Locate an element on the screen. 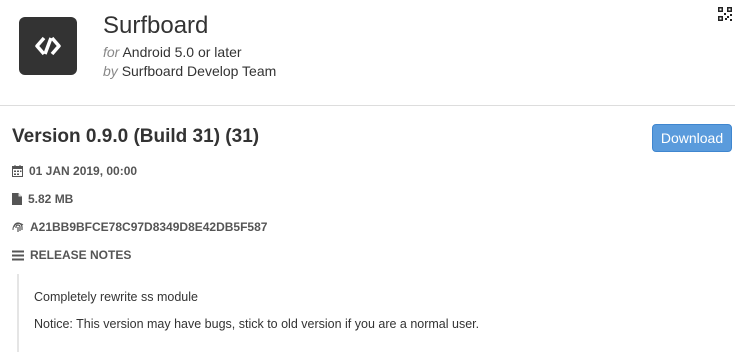 This screenshot has height=352, width=735. release-notes-heading-row: RELEASE NOTES is located at coordinates (71, 255).